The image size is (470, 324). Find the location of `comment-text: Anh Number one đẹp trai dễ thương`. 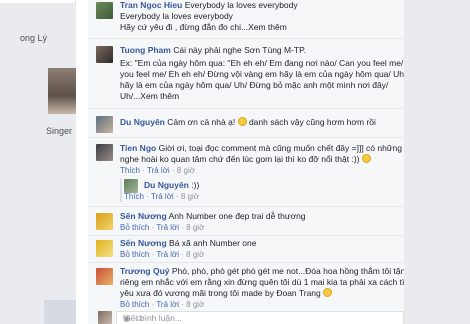

comment-text: Anh Number one đẹp trai dễ thương is located at coordinates (237, 216).